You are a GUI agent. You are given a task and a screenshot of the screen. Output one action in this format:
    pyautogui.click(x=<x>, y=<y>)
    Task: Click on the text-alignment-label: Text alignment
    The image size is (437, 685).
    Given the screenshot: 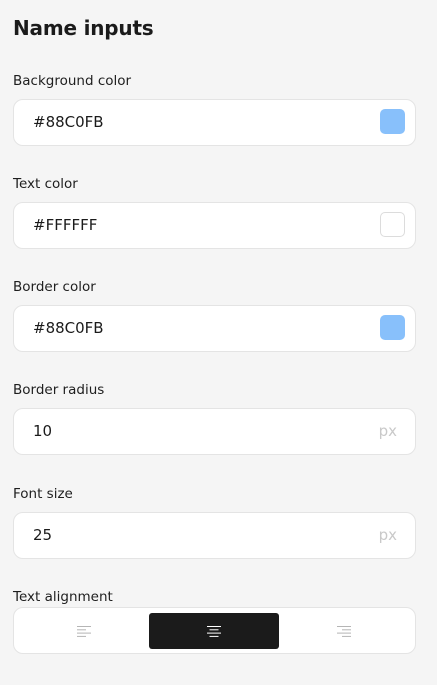 What is the action you would take?
    pyautogui.click(x=63, y=597)
    